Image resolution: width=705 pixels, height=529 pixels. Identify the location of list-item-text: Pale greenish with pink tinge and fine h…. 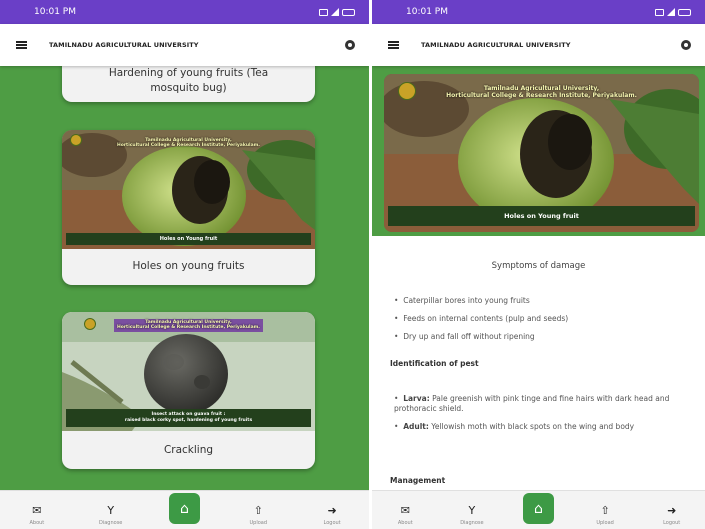
(532, 403).